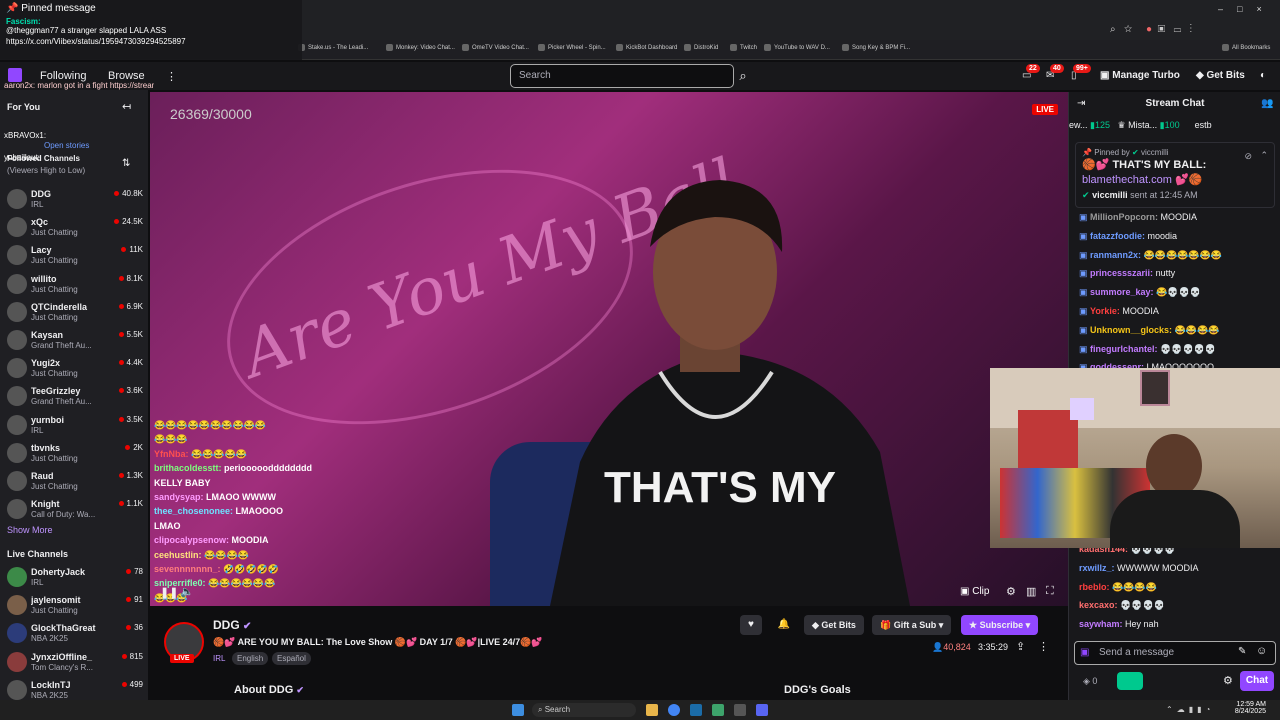 The image size is (1280, 720). I want to click on pinned-user: viccmilli, so click(1110, 195).